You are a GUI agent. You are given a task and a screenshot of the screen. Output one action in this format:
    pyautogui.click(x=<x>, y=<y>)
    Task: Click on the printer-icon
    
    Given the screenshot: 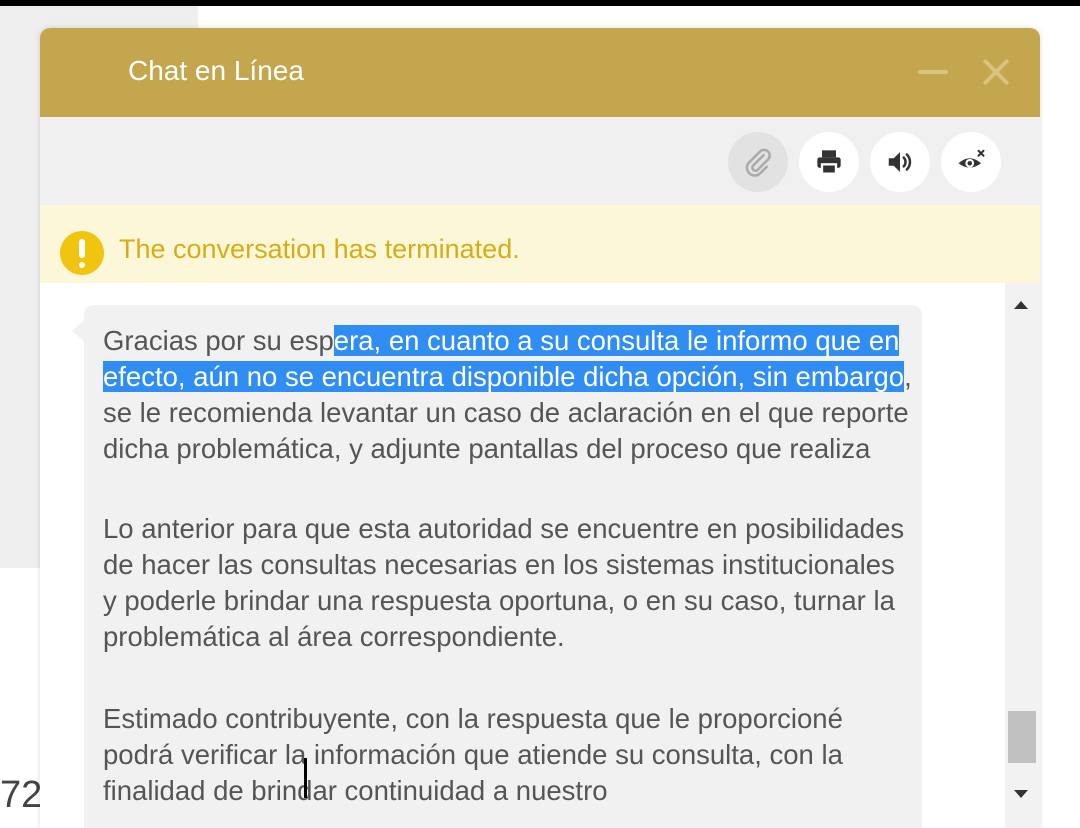 What is the action you would take?
    pyautogui.click(x=829, y=162)
    